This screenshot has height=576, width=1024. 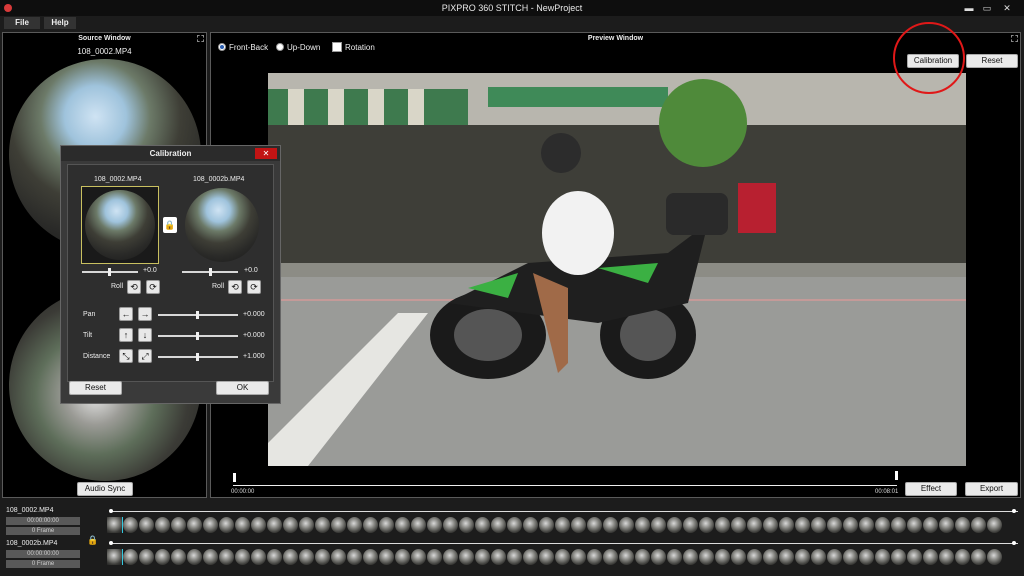 I want to click on distance-shrink-icon: ⤡, so click(x=126, y=356).